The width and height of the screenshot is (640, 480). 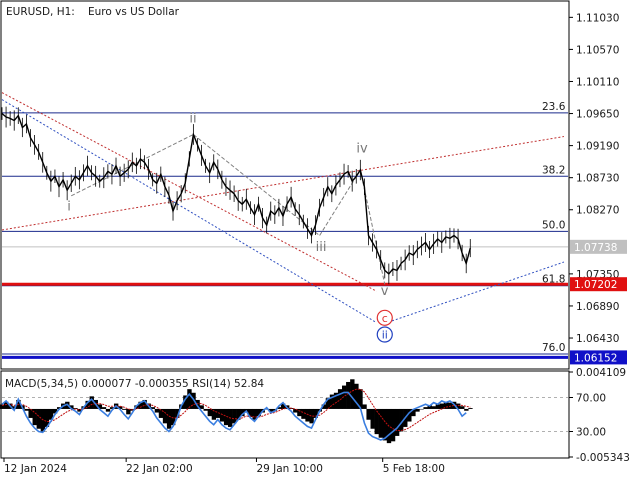 I want to click on circle-label-text: ii, so click(x=385, y=335).